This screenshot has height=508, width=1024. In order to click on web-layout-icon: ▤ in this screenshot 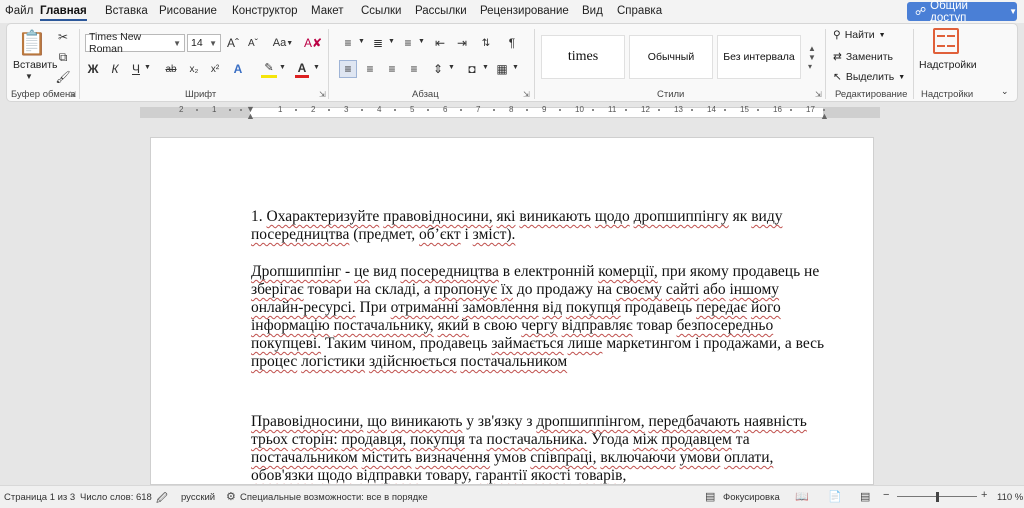, I will do `click(865, 496)`.